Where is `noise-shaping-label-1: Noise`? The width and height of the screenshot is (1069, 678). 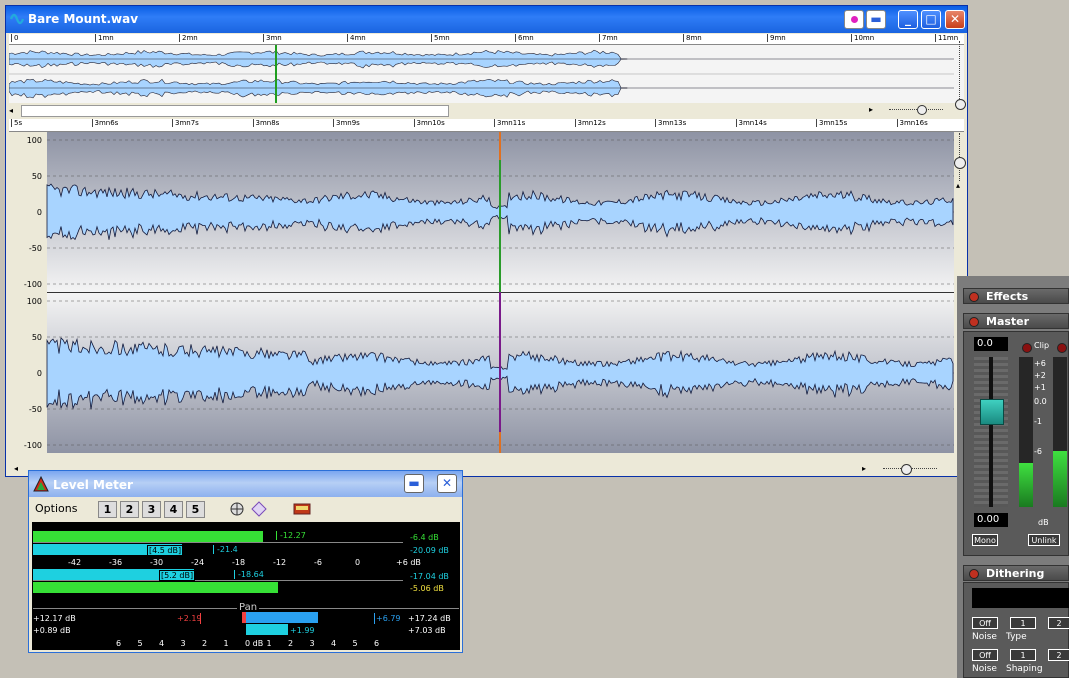 noise-shaping-label-1: Noise is located at coordinates (984, 669).